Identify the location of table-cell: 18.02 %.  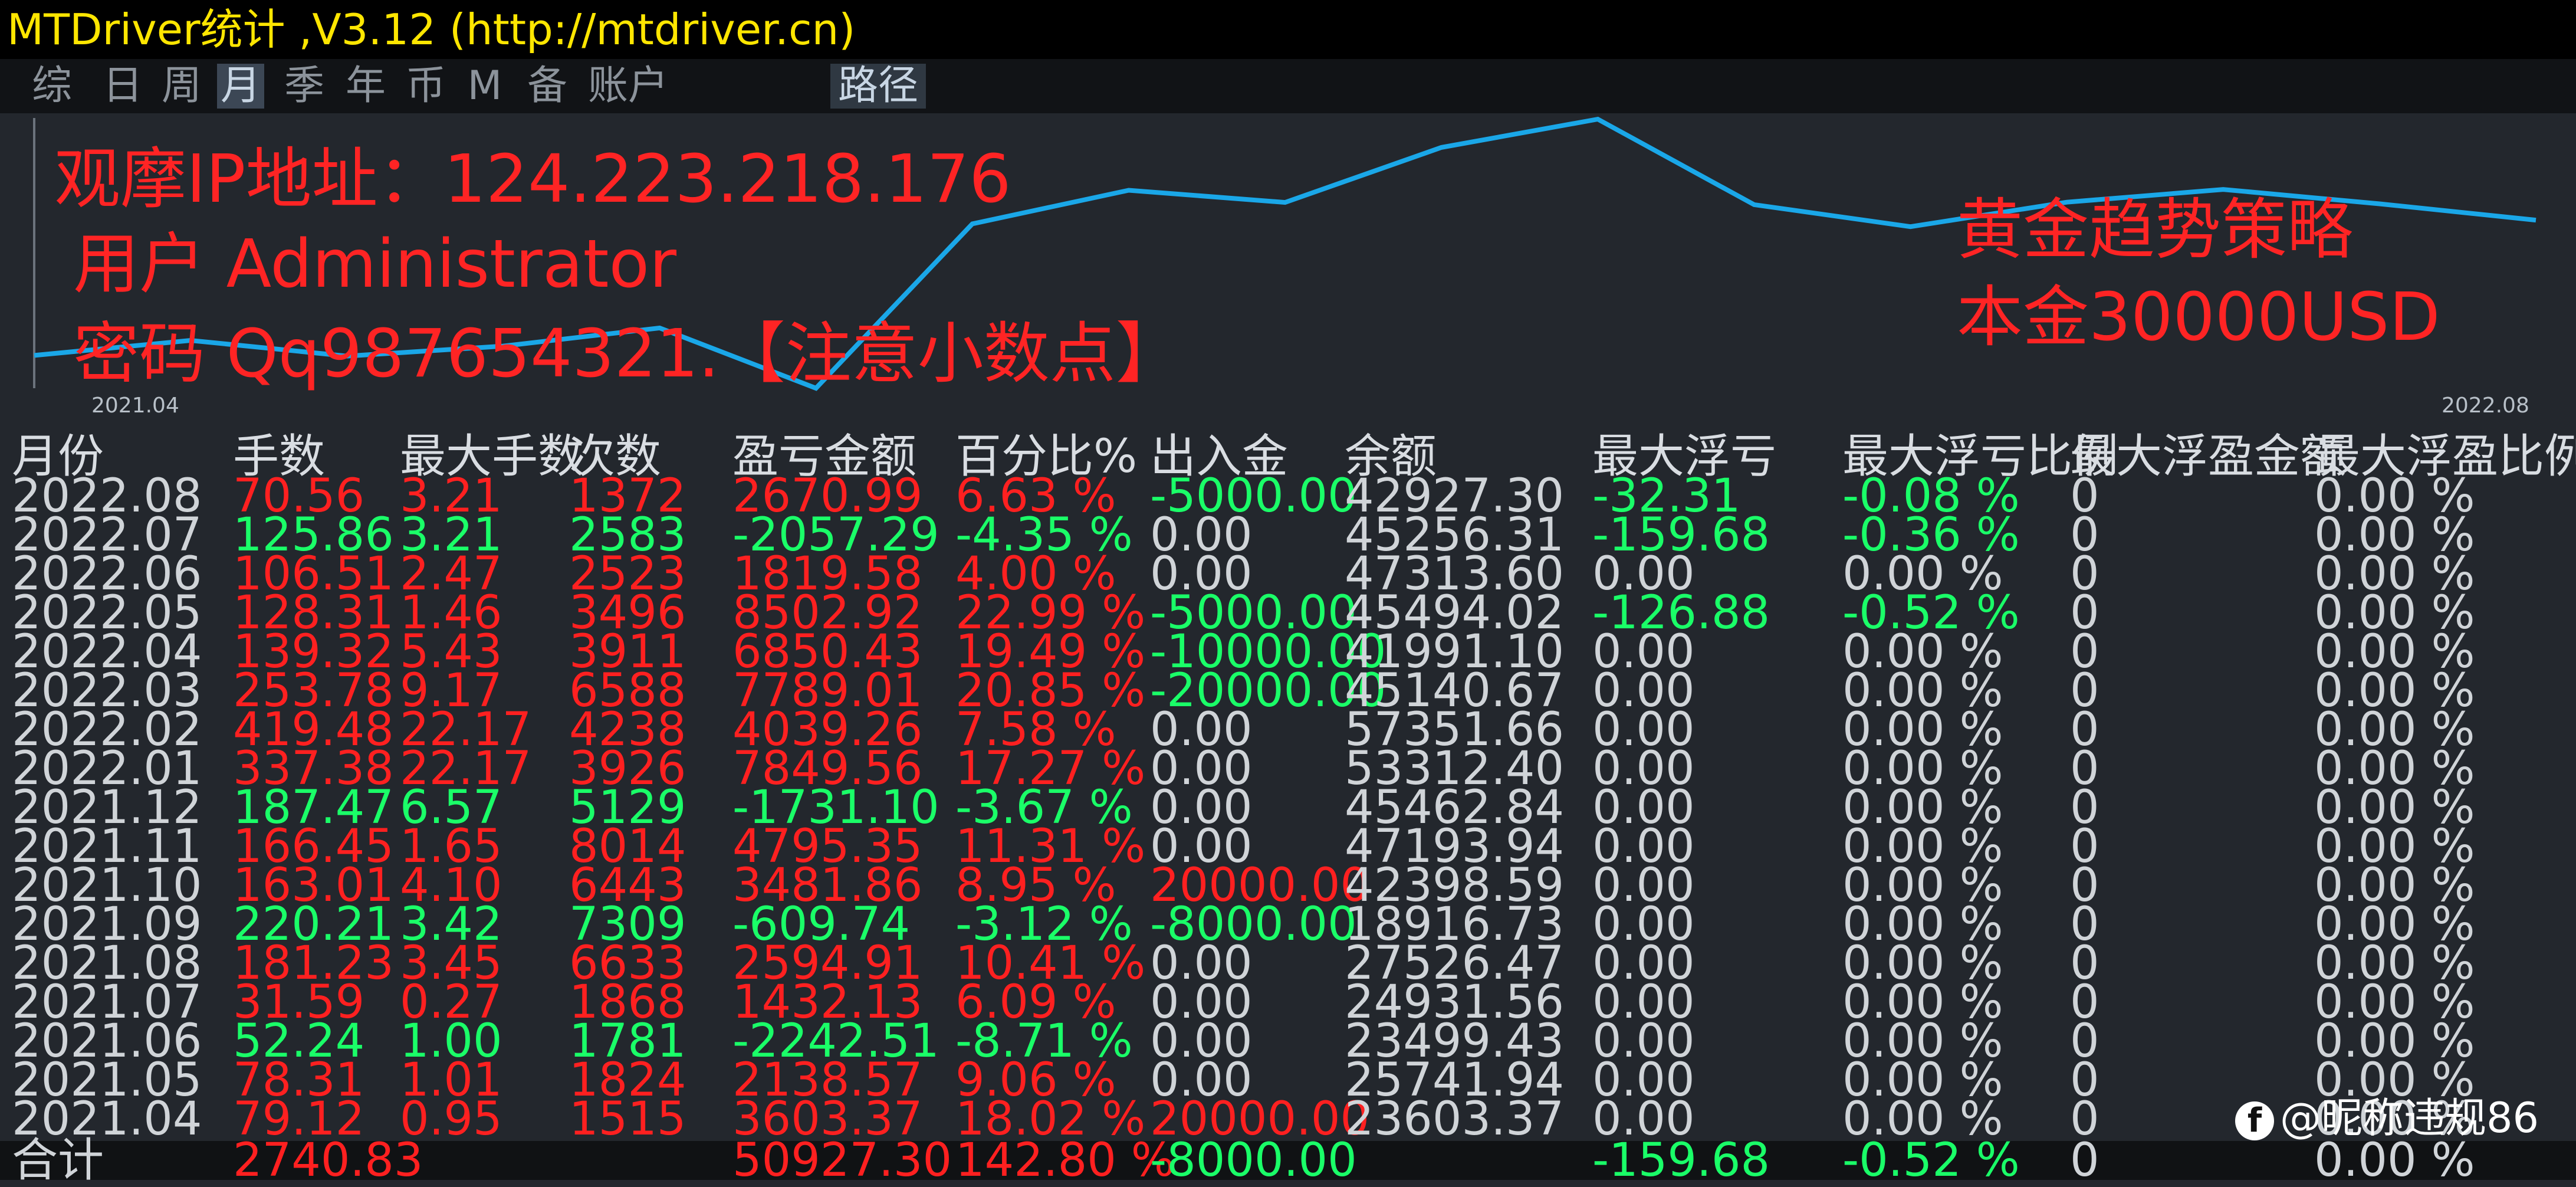
(1050, 1119).